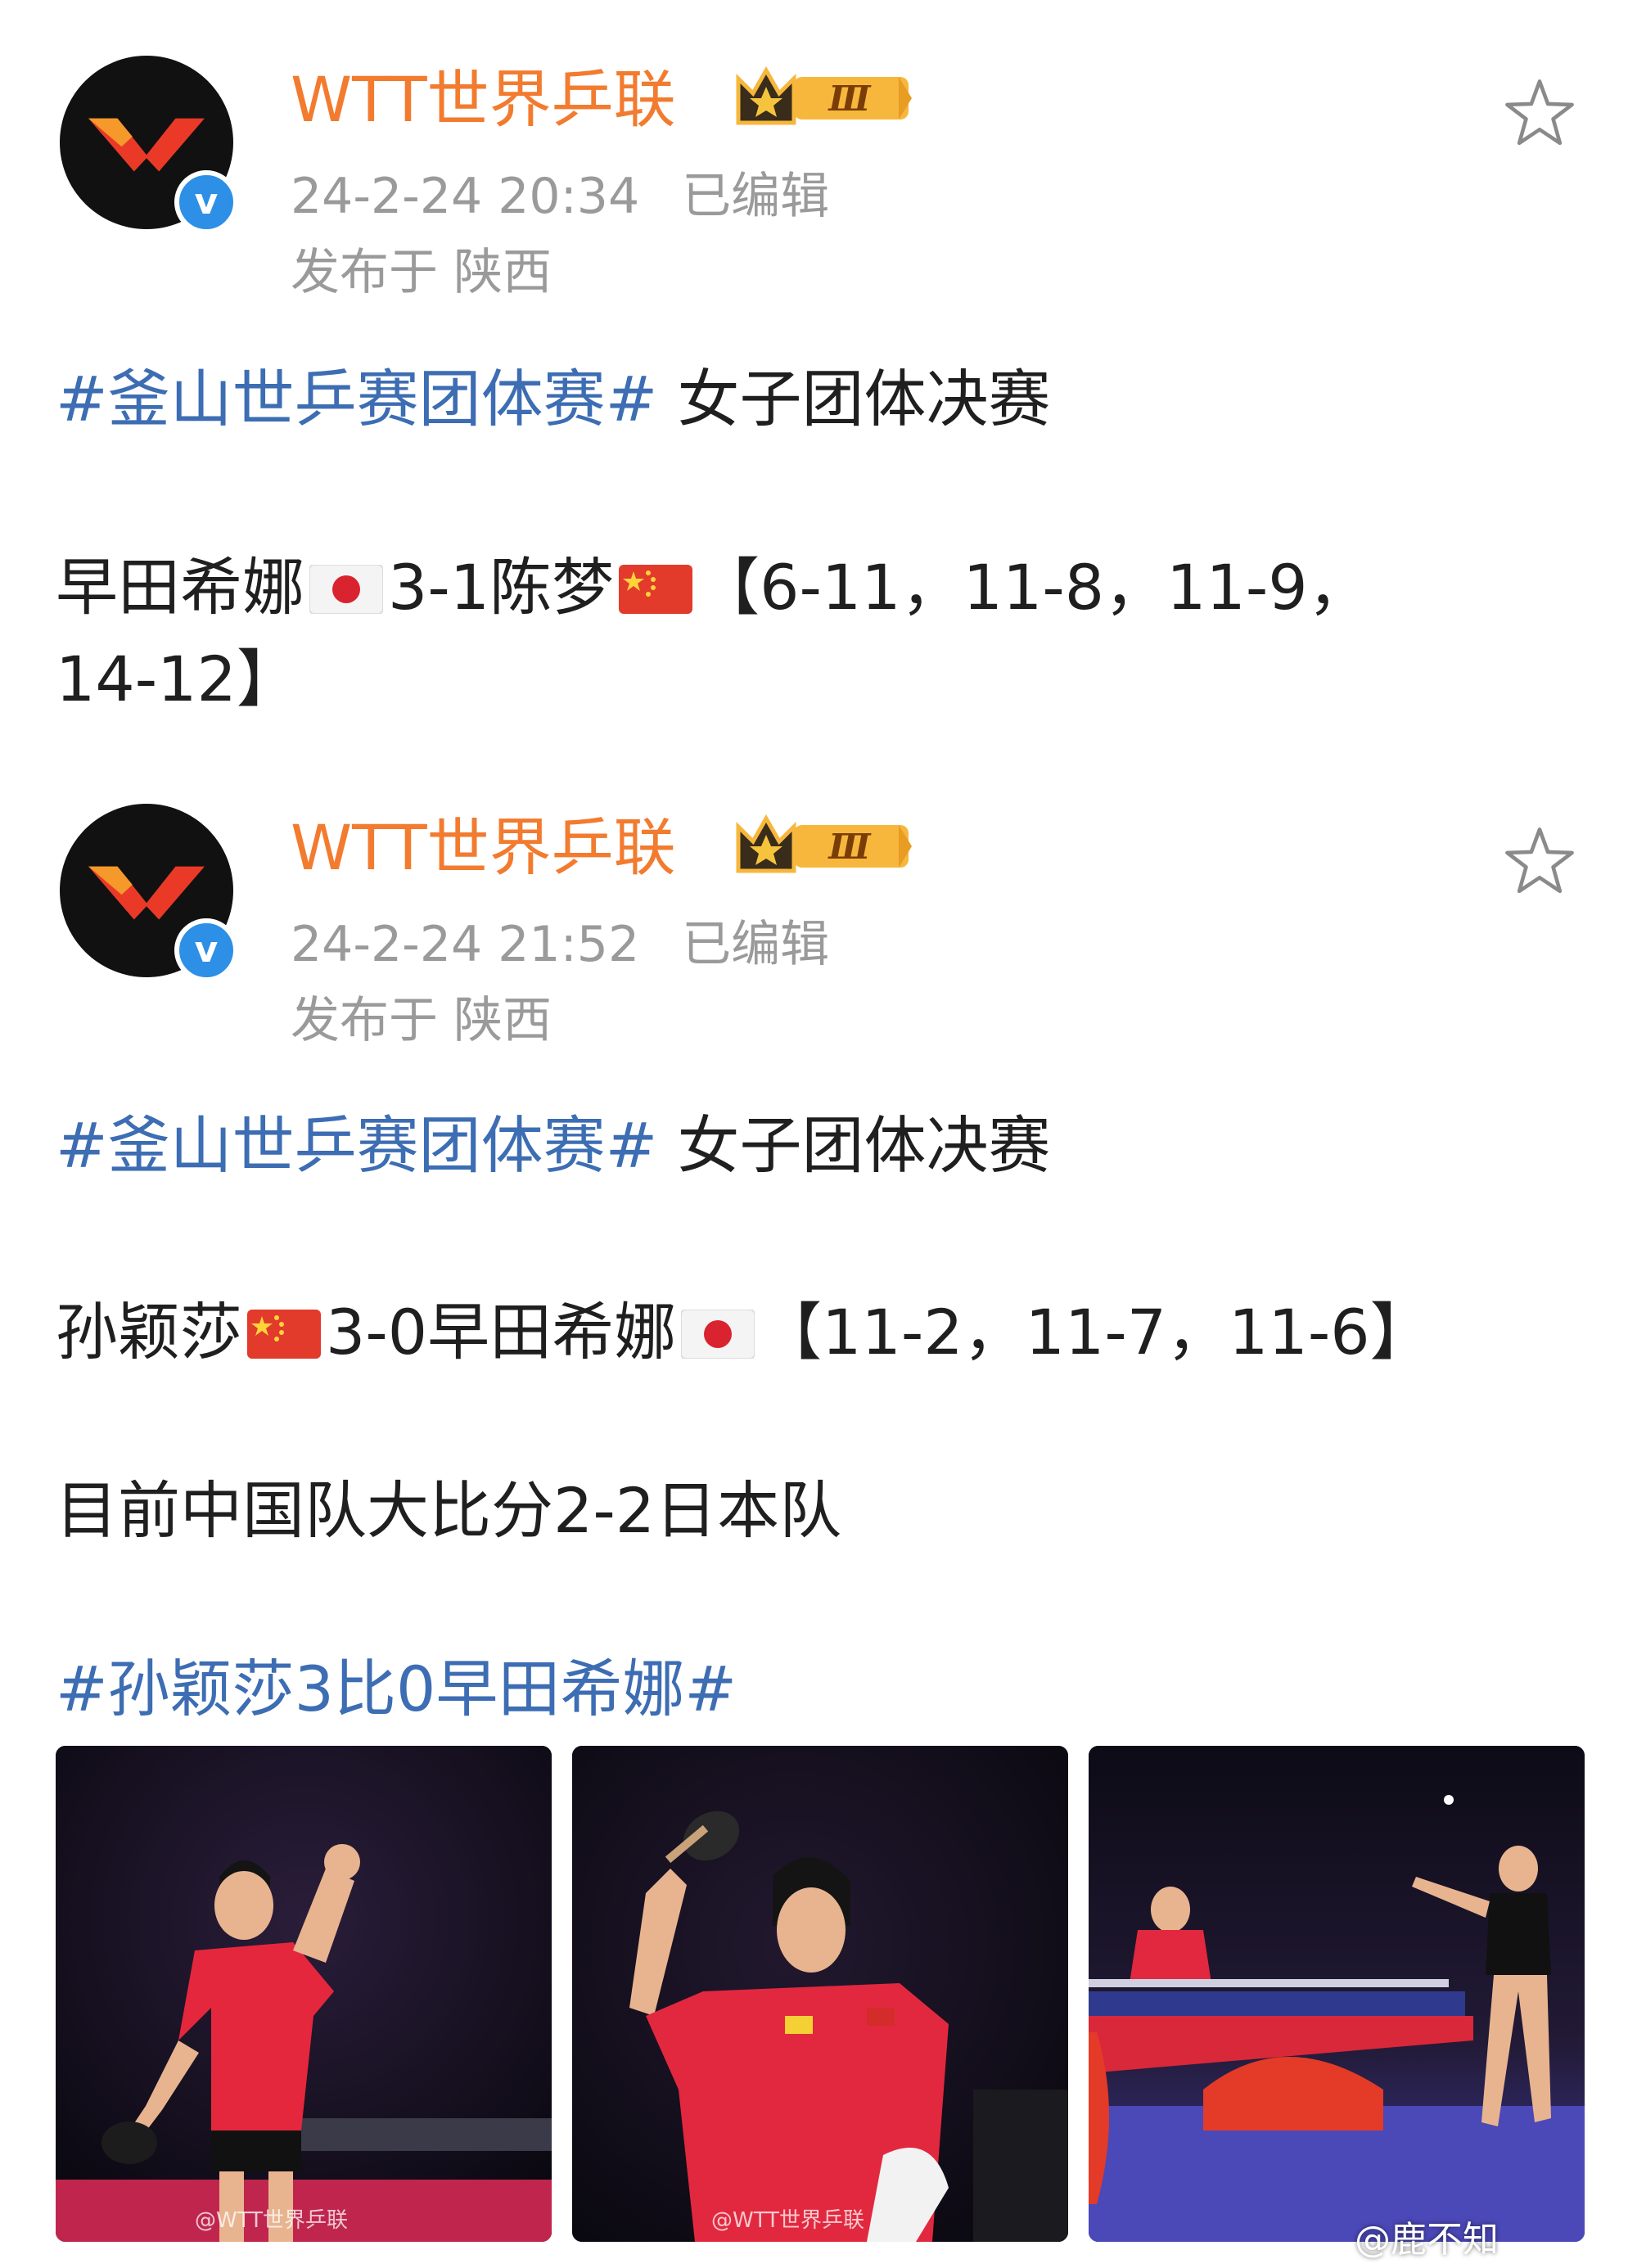 Image resolution: width=1637 pixels, height=2268 pixels. Describe the element at coordinates (396, 1689) in the screenshot. I see `extra-hashtag: #孙颖莎3比0早田希娜#` at that location.